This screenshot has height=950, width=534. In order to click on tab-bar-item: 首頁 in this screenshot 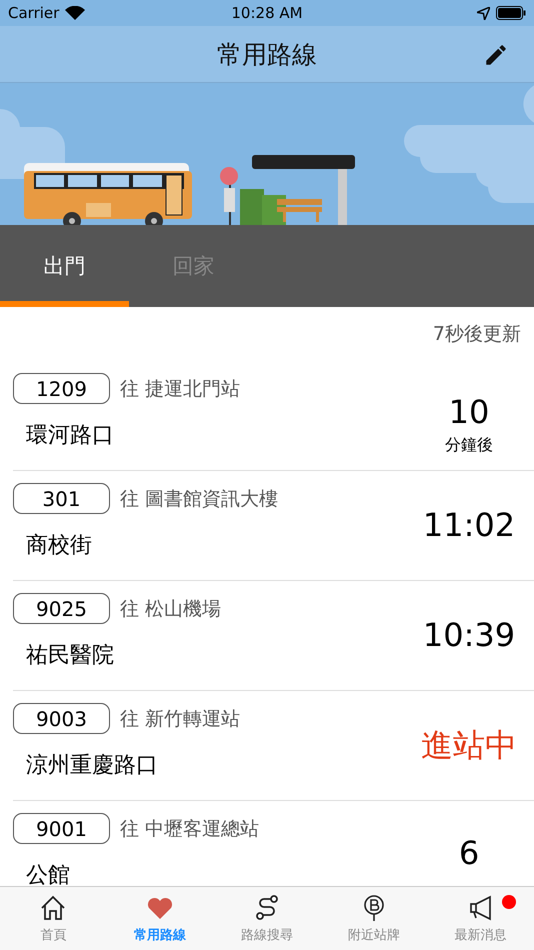, I will do `click(53, 918)`.